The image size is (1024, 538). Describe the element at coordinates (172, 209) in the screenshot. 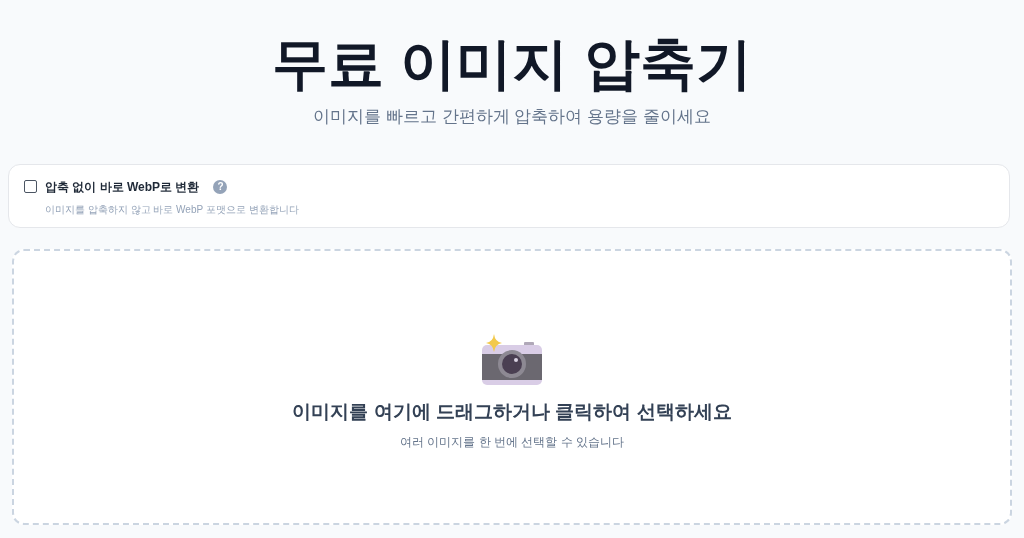

I see `option-description: 이미지를 압축하지 않고 바로 WebP 포맷으로 변환합니다` at that location.